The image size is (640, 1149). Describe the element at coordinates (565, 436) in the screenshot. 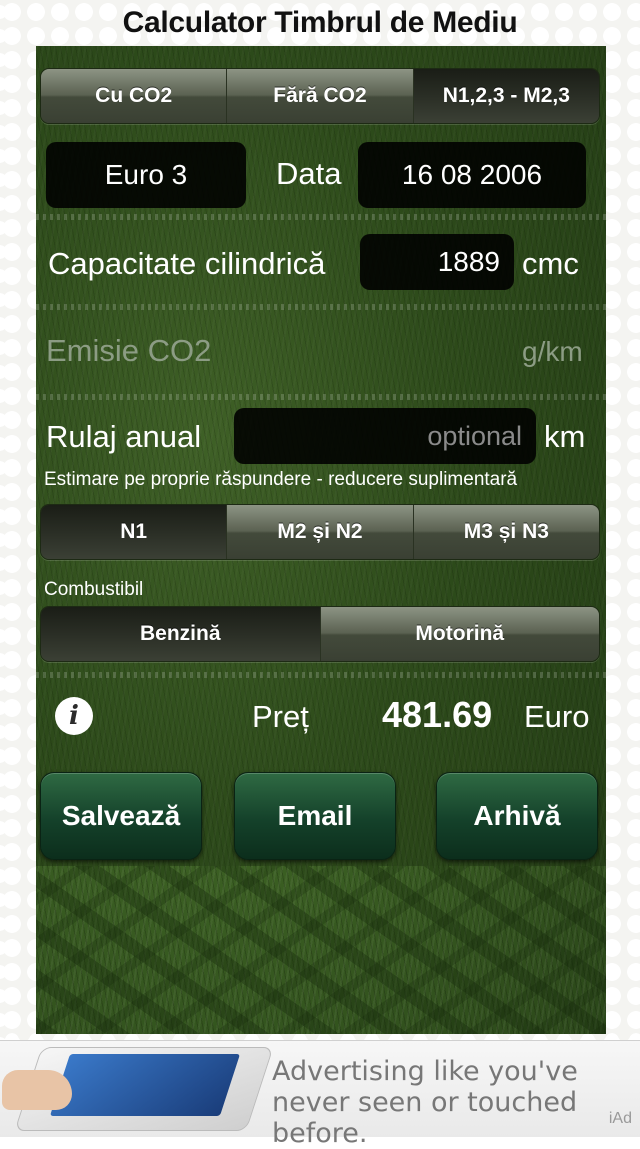

I see `mileage-unit: km` at that location.